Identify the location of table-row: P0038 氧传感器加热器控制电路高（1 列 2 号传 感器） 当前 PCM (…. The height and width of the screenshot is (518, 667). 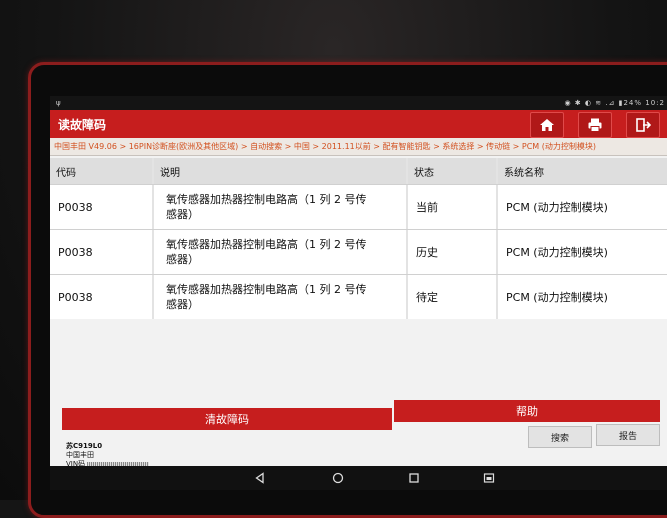
(358, 206).